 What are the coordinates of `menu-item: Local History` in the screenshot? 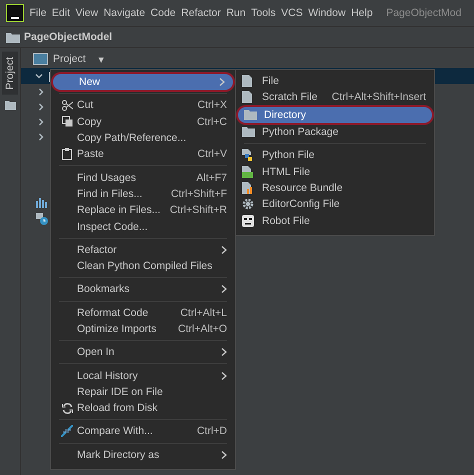 It's located at (143, 375).